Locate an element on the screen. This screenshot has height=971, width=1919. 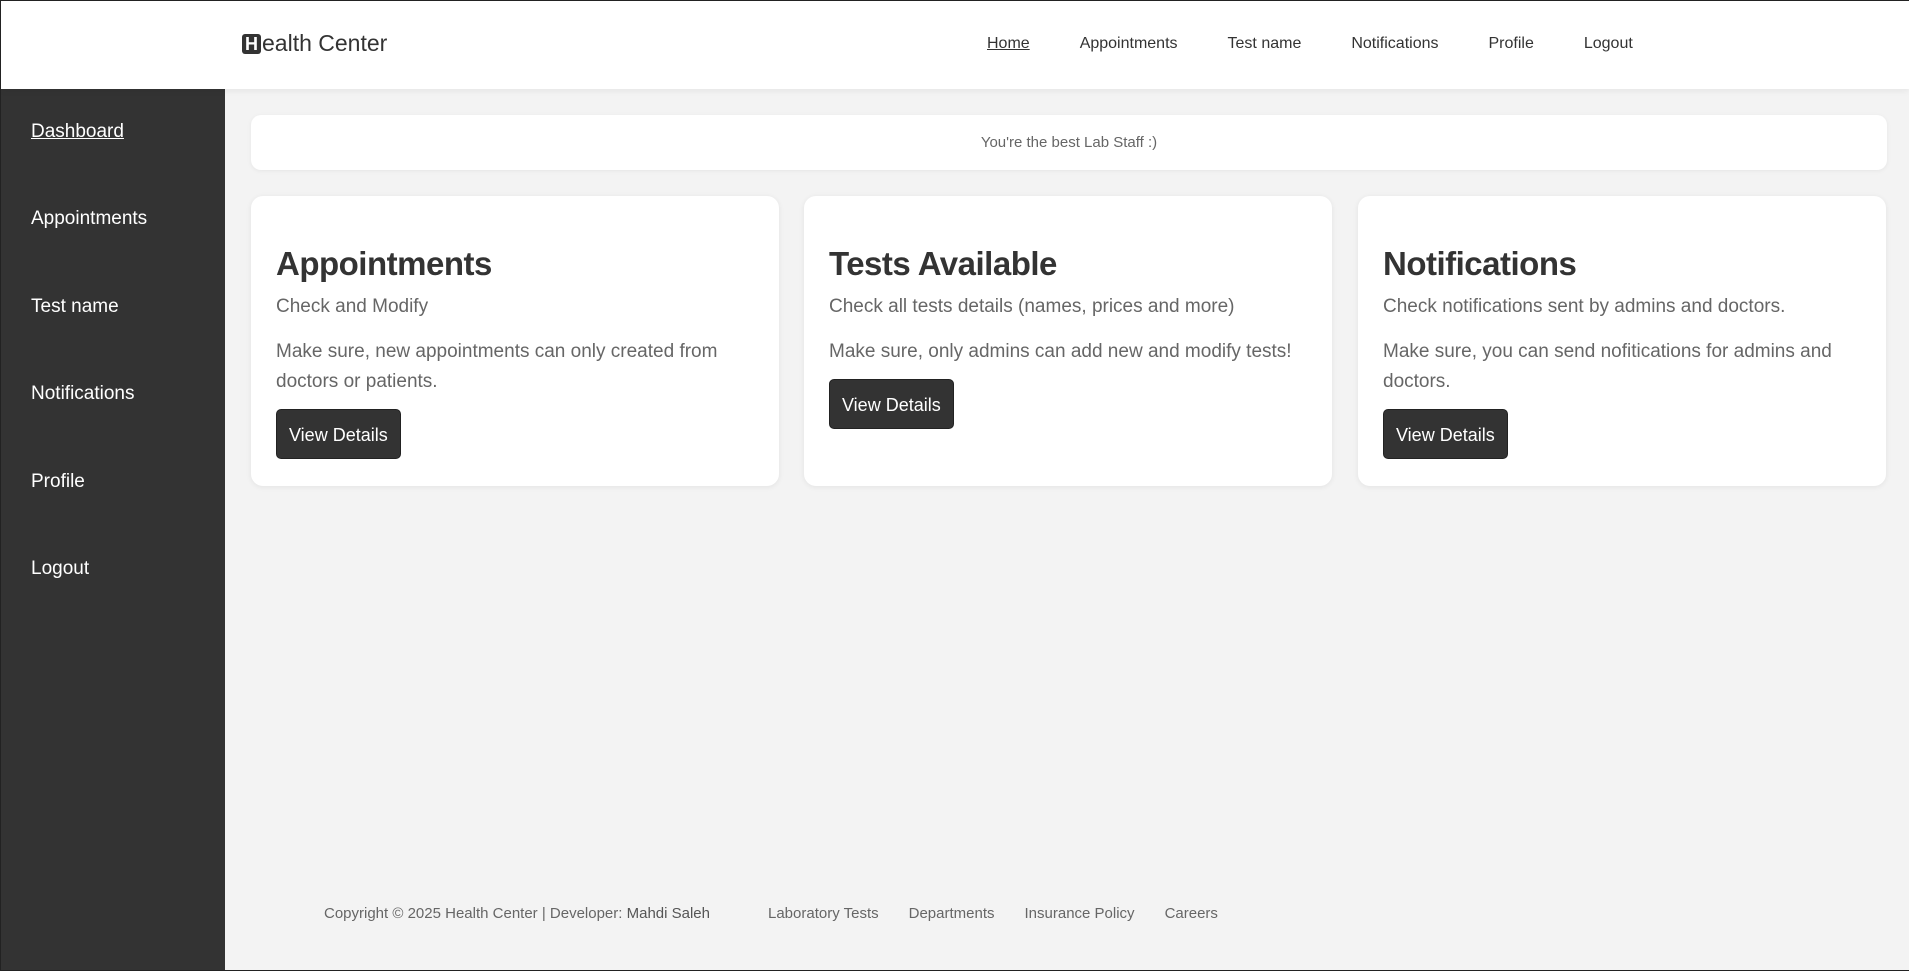
sidebar-item-dashboard: Dashboard is located at coordinates (77, 132).